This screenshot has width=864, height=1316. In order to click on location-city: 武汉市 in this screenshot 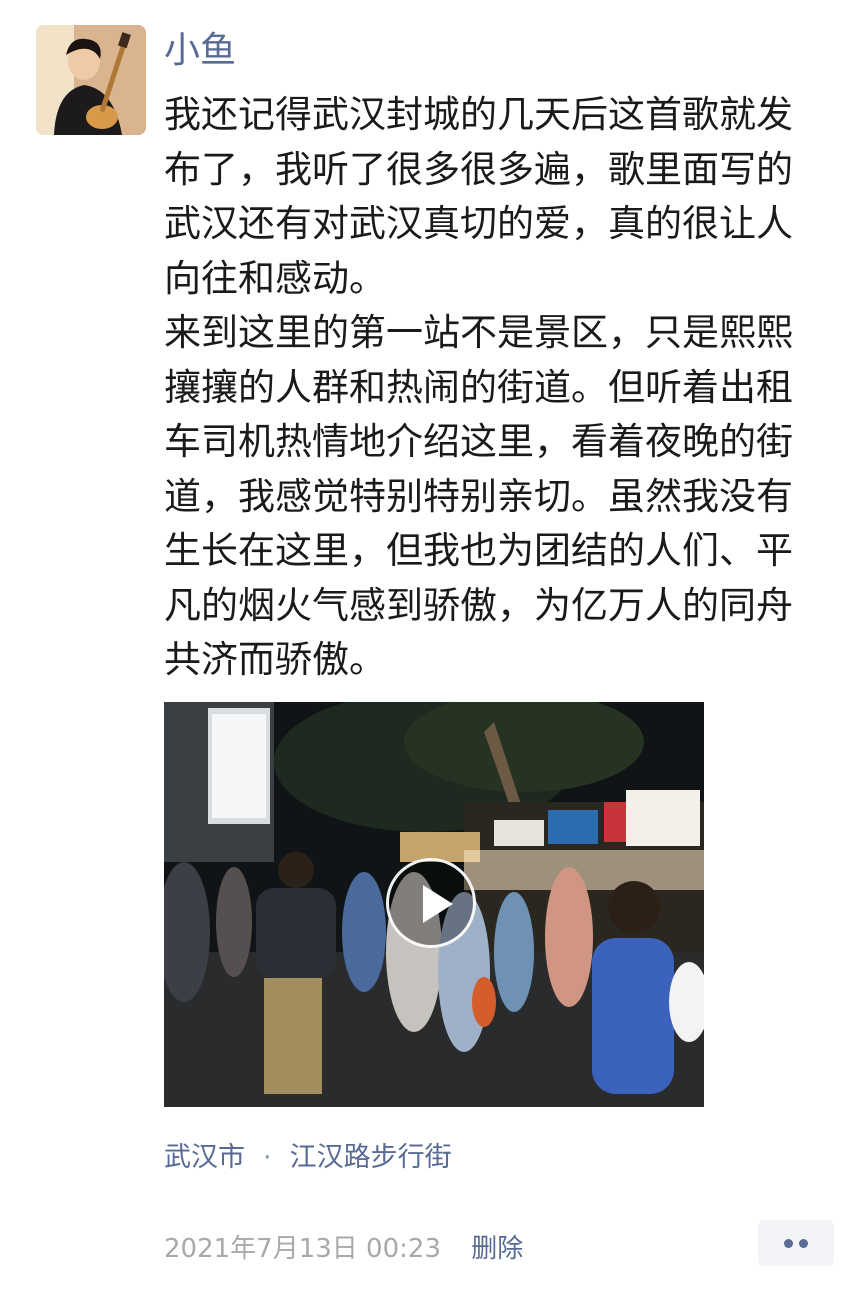, I will do `click(204, 1157)`.